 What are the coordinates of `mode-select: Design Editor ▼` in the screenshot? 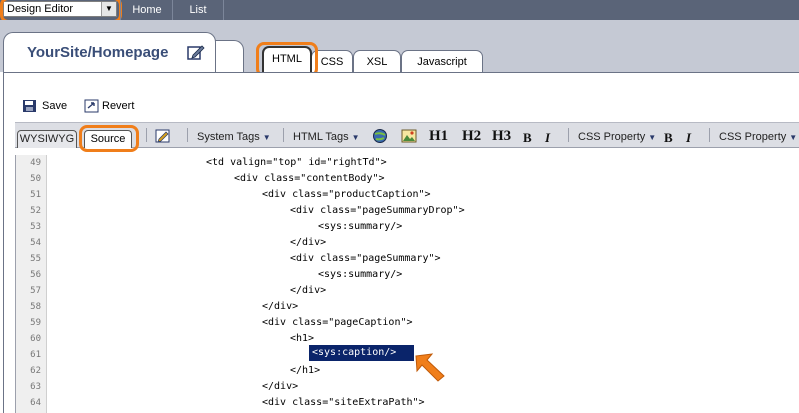 It's located at (60, 9).